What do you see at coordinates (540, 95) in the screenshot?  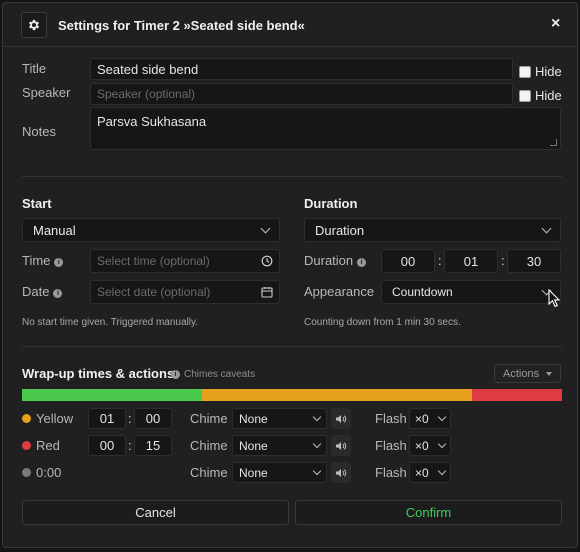 I see `speaker-hide-toggle: Hide` at bounding box center [540, 95].